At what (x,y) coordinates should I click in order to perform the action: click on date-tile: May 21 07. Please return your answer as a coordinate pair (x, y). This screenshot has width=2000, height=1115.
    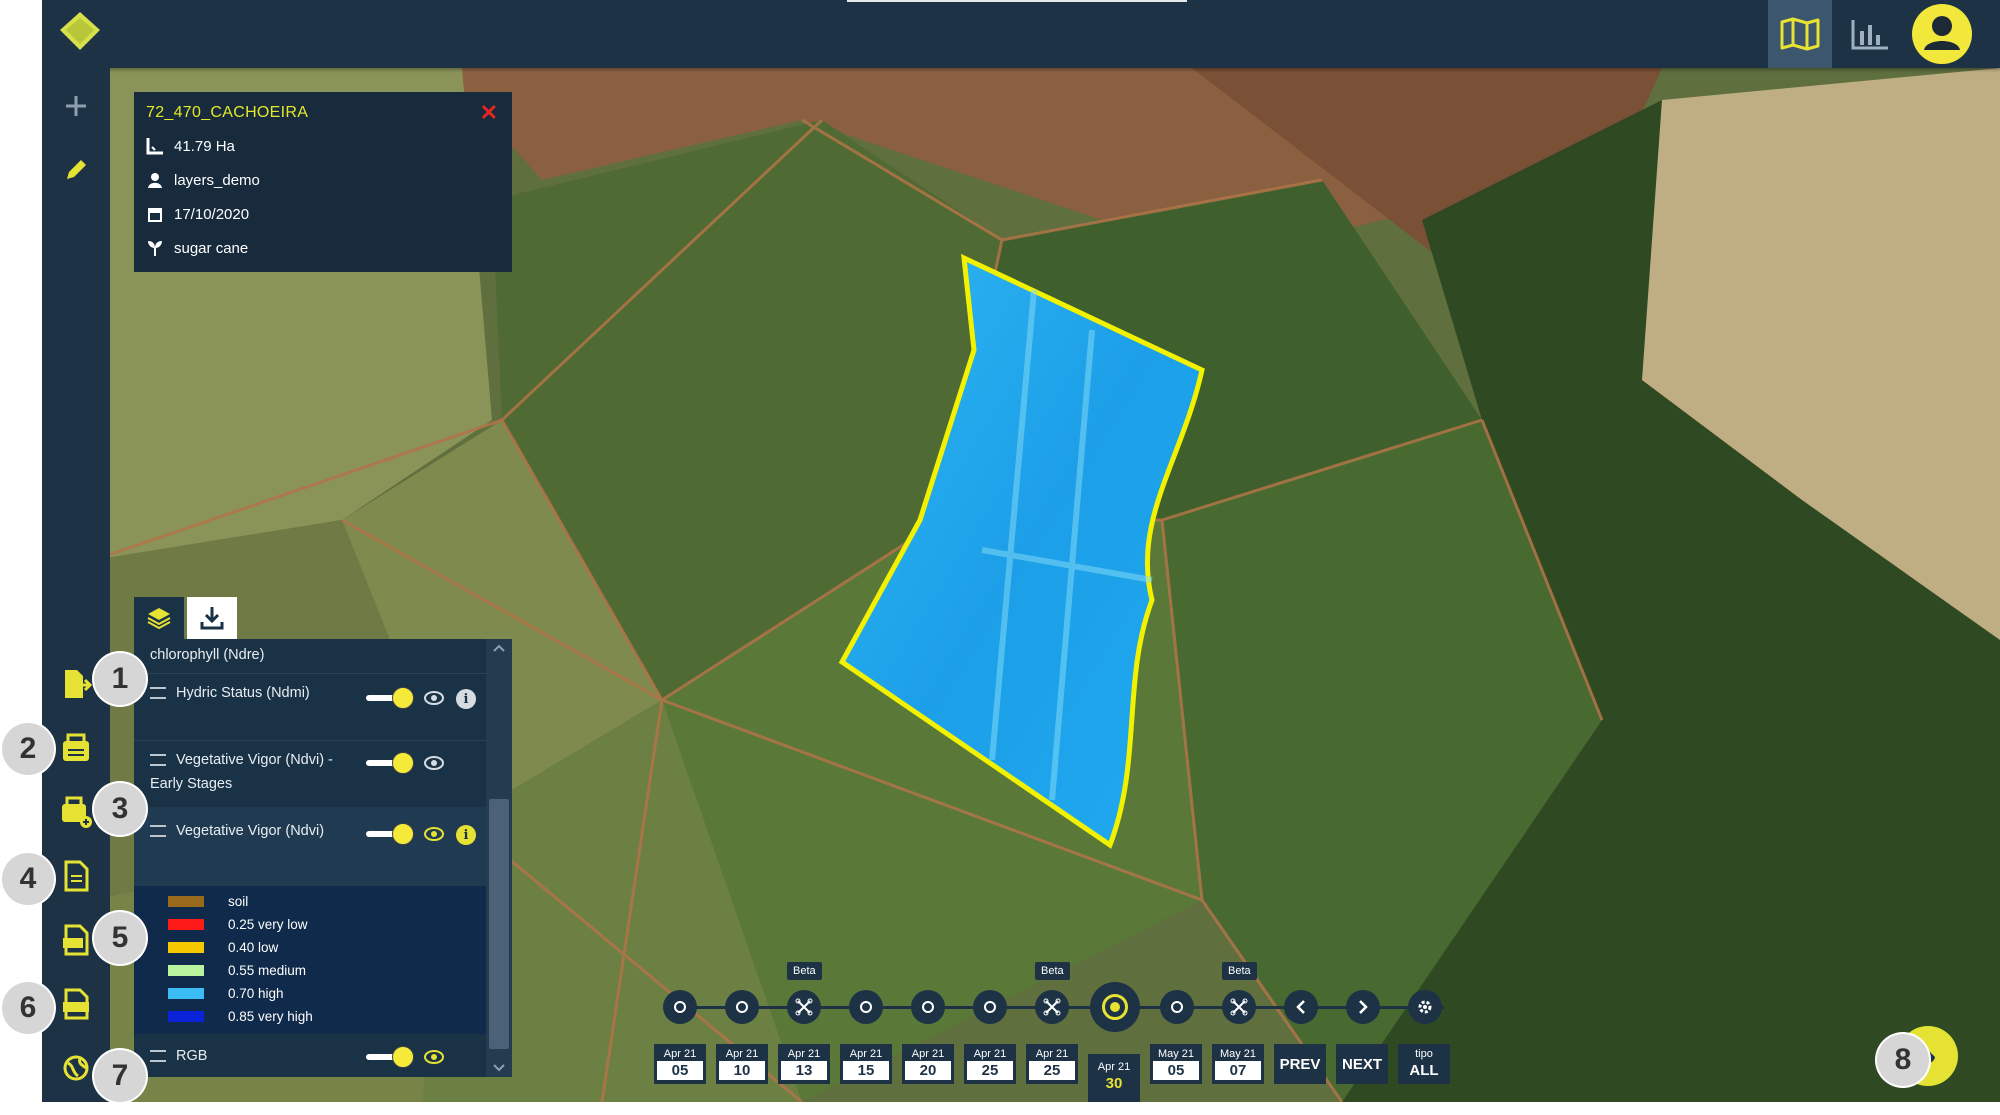
    Looking at the image, I should click on (1238, 1064).